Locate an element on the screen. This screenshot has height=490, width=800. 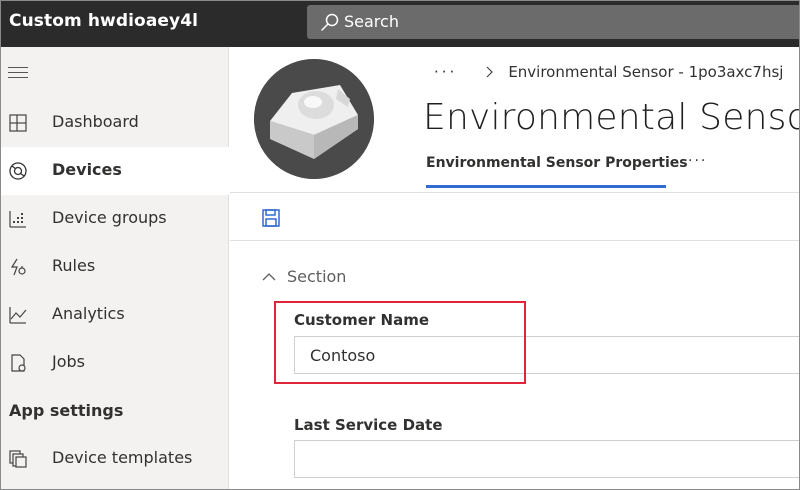
toolbar is located at coordinates (514, 217).